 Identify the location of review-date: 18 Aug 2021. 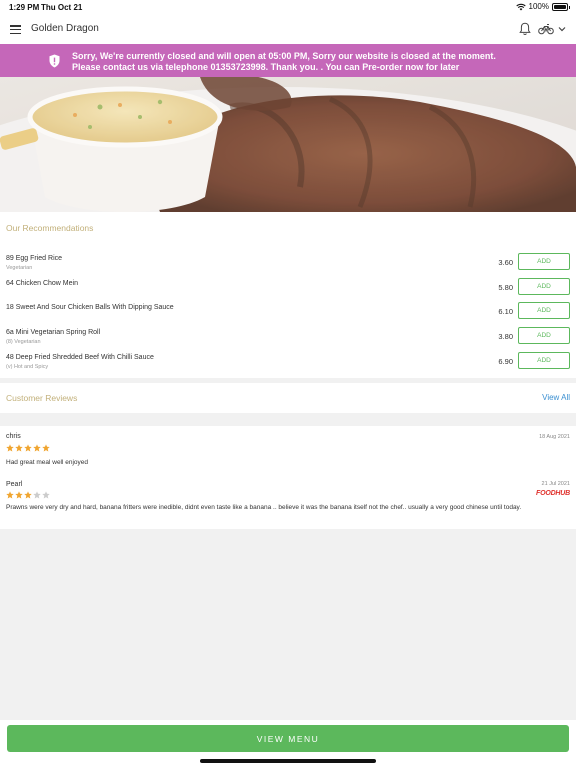
(554, 437).